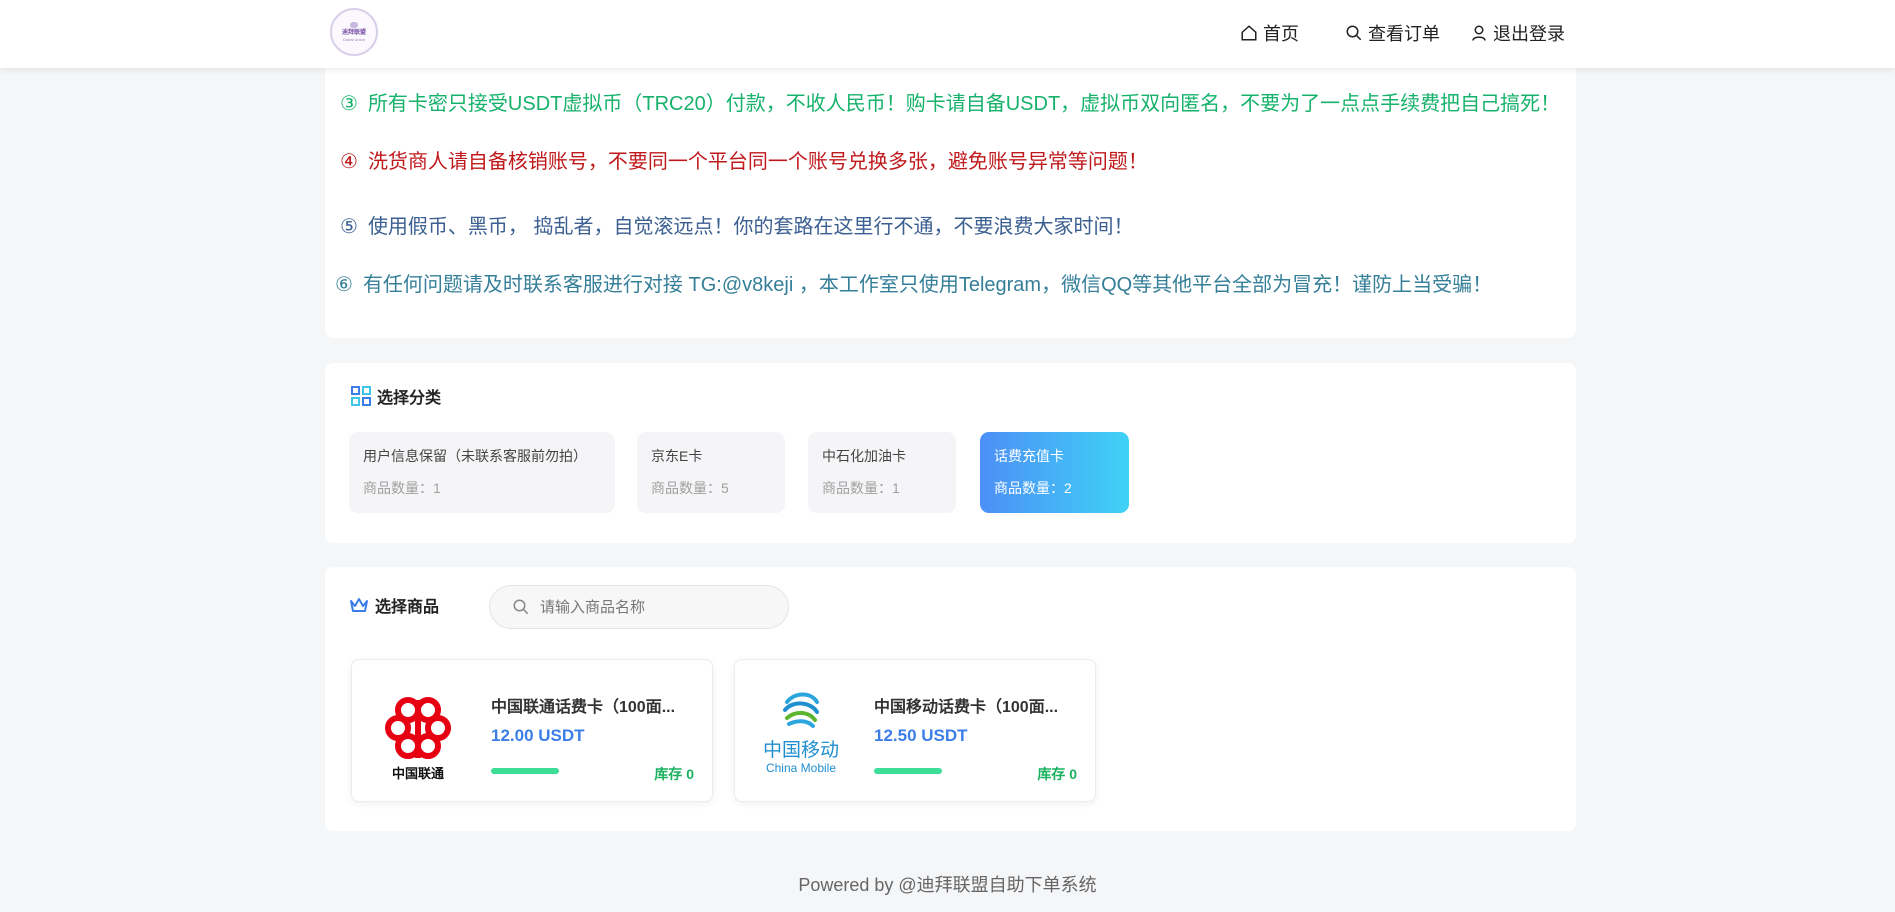 This screenshot has width=1895, height=912. I want to click on product-search-box, so click(639, 607).